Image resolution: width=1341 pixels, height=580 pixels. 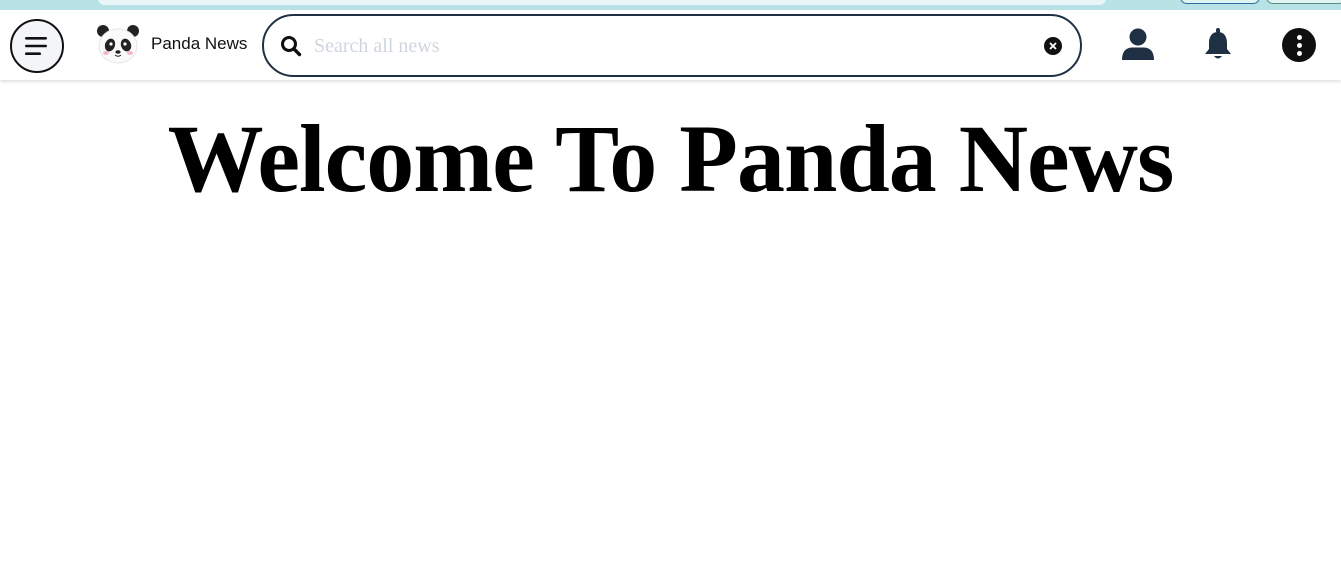 I want to click on browser-address-pill, so click(x=602, y=2).